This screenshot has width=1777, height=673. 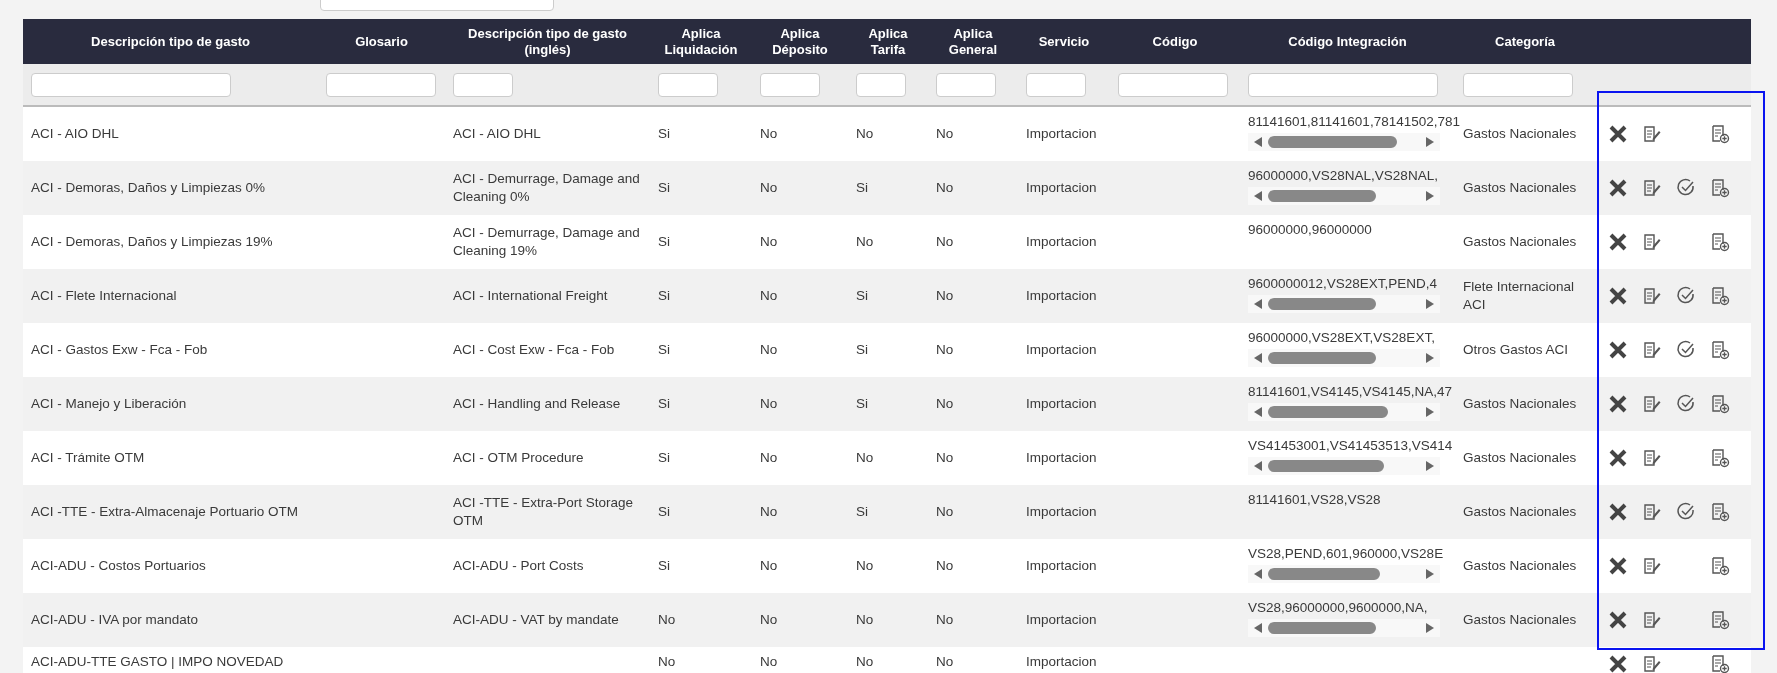 What do you see at coordinates (1525, 41) in the screenshot?
I see `column-header: Categoría` at bounding box center [1525, 41].